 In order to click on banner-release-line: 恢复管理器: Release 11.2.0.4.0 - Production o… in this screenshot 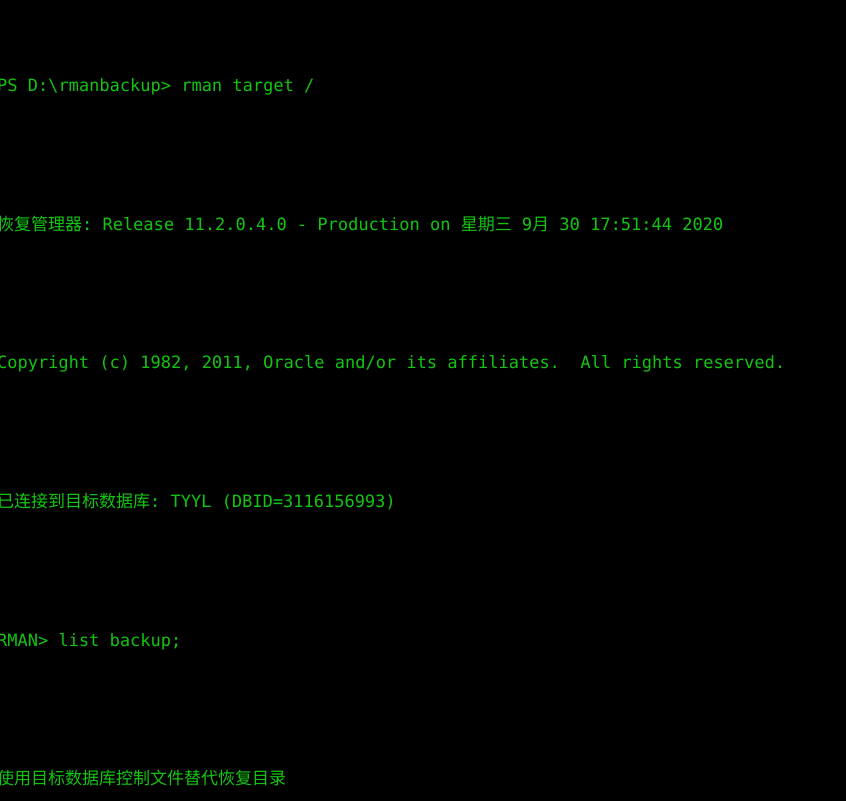, I will do `click(362, 224)`.